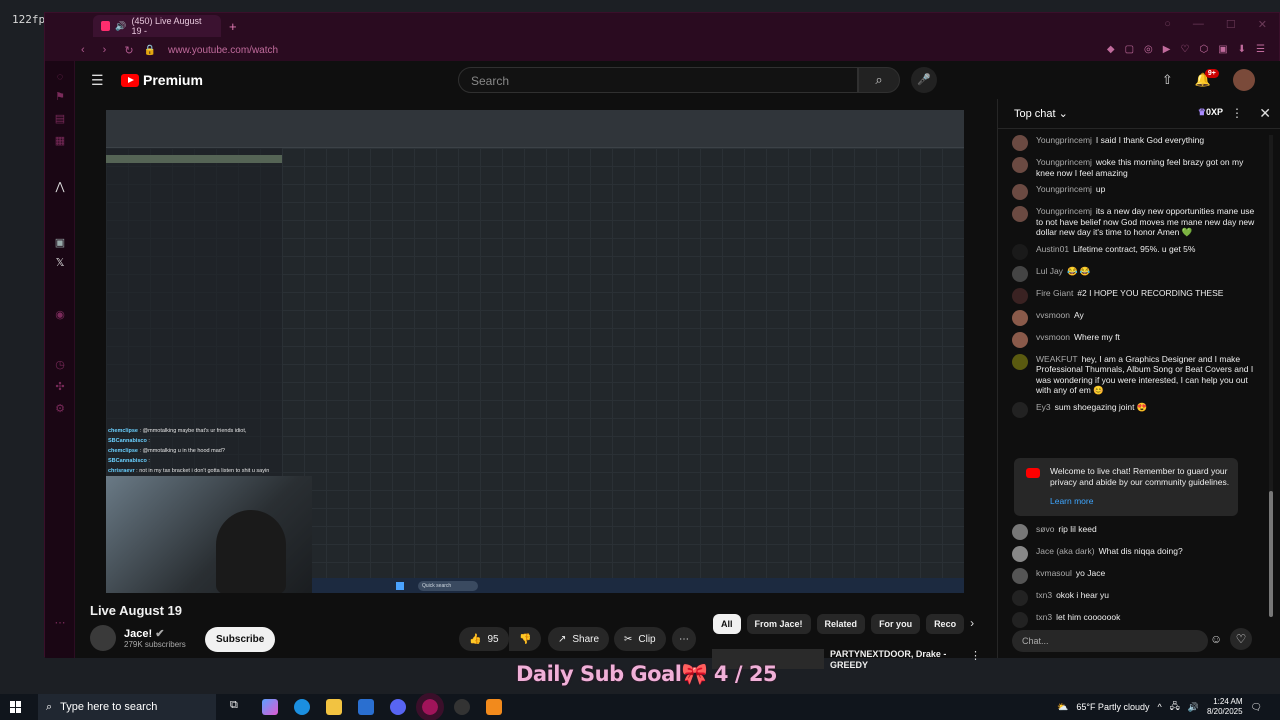  Describe the element at coordinates (366, 707) in the screenshot. I see `store-icon` at that location.